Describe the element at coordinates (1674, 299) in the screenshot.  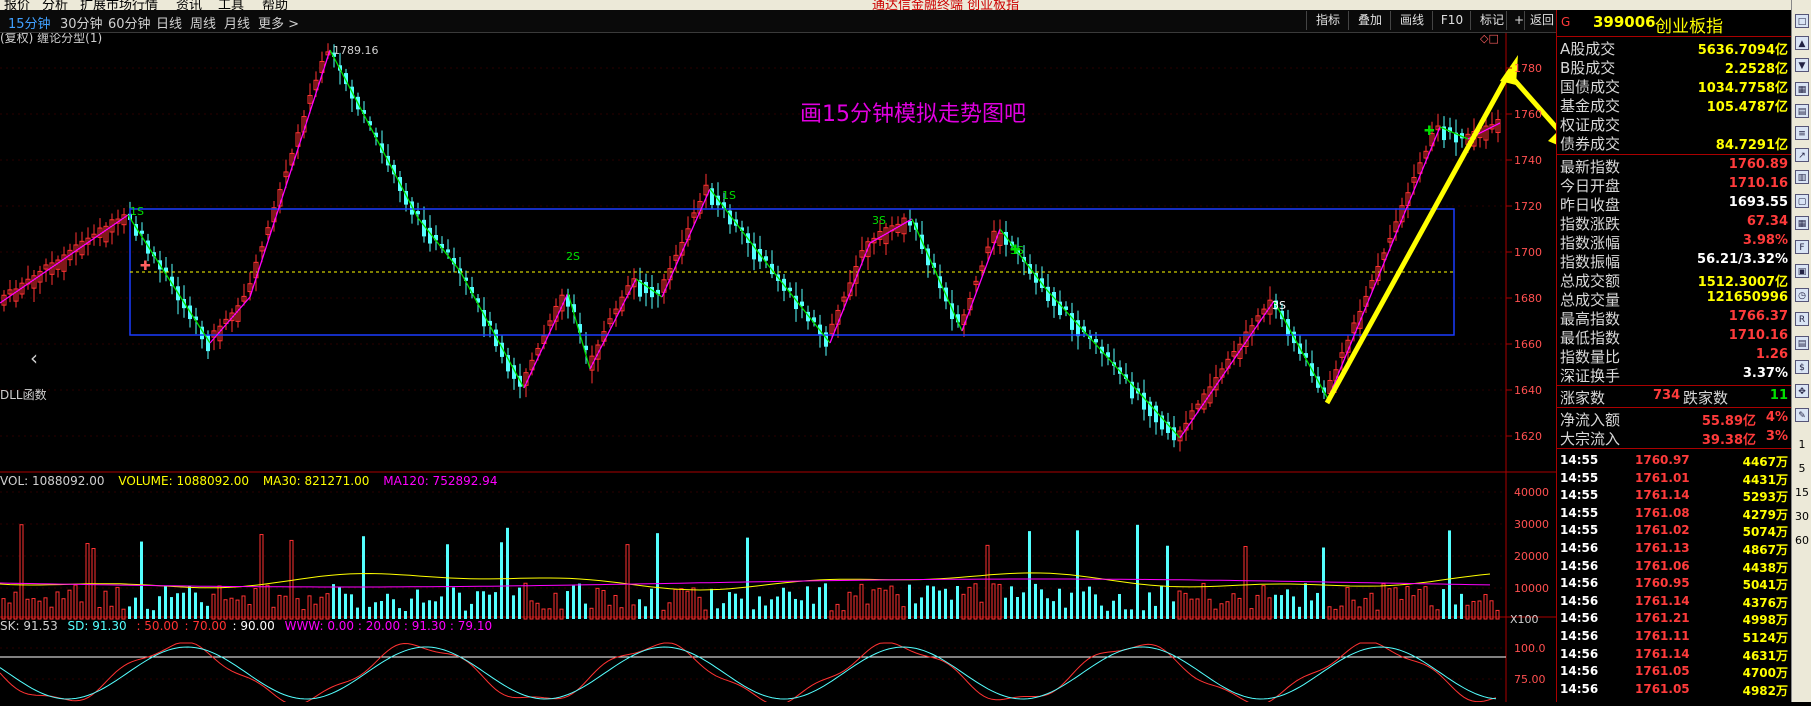
I see `quote-row: 总成交量 121650996` at that location.